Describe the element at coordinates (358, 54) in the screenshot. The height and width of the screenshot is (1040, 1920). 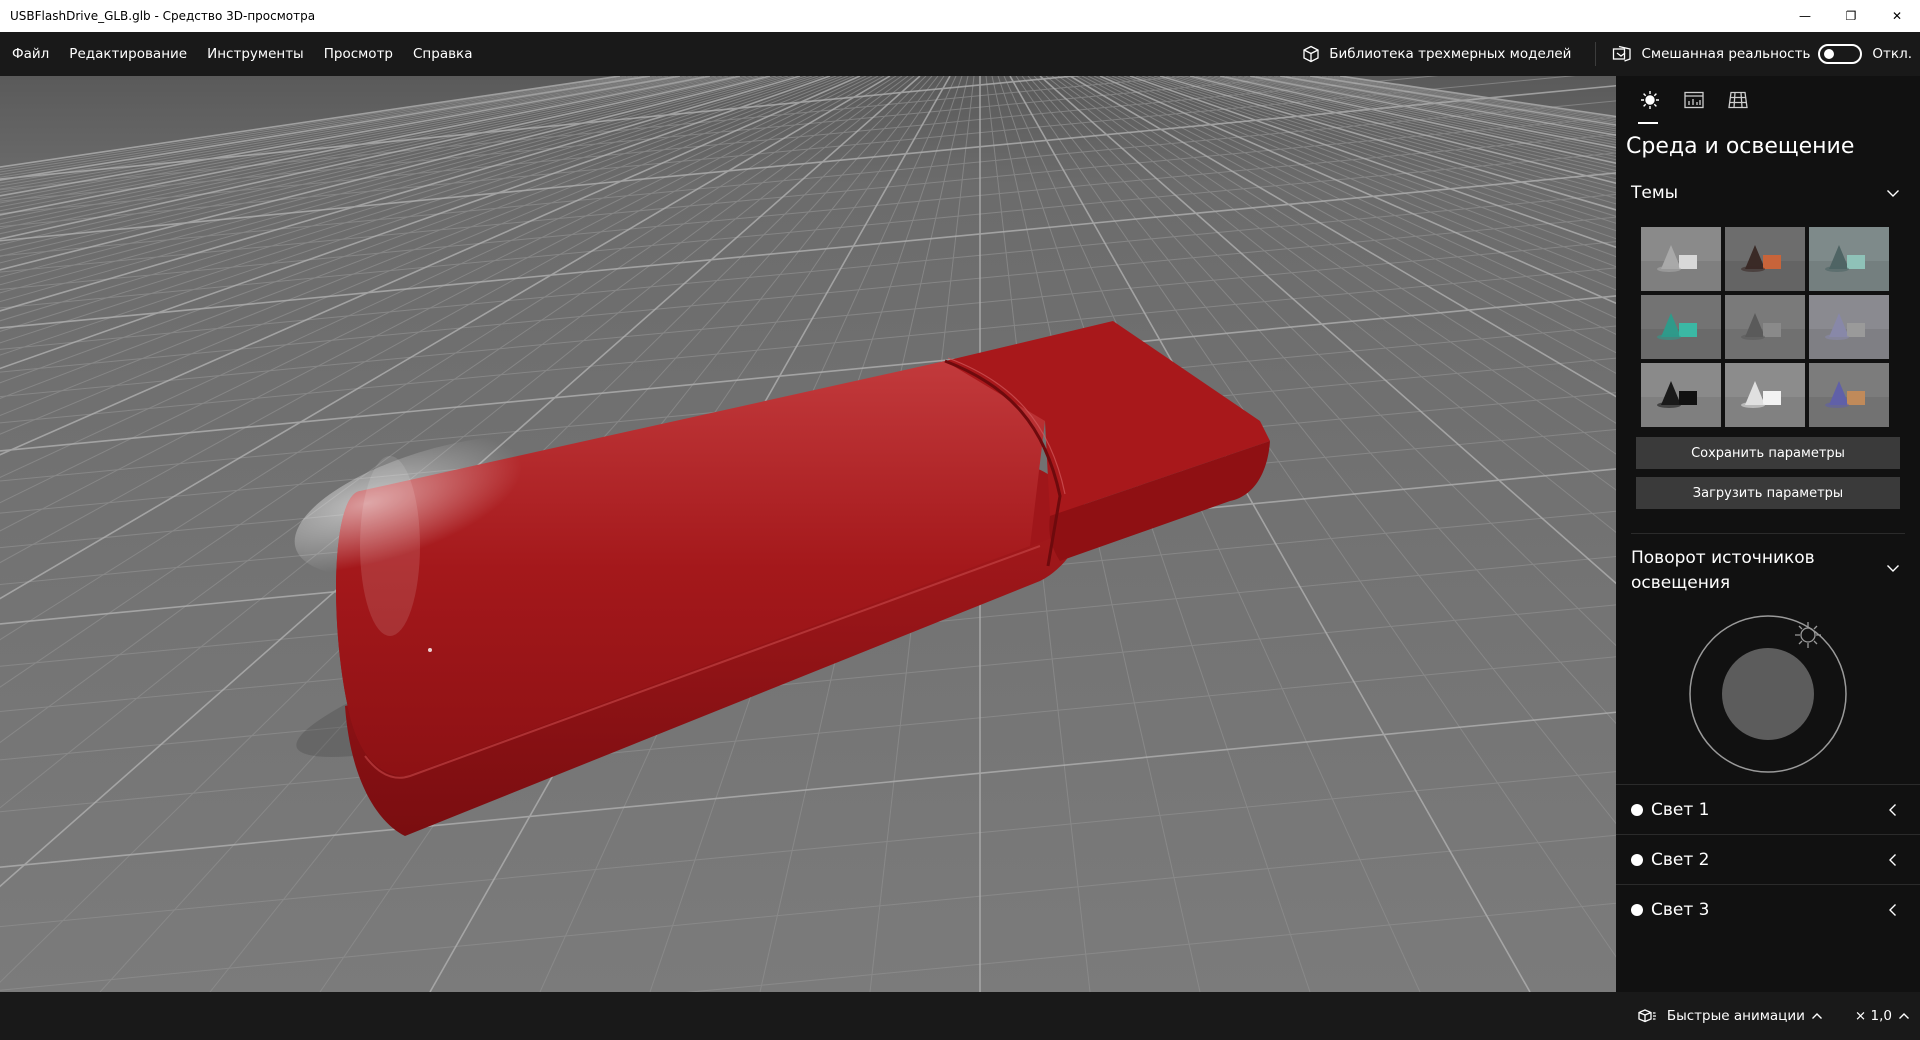
I see `menu-view: Просмотр` at that location.